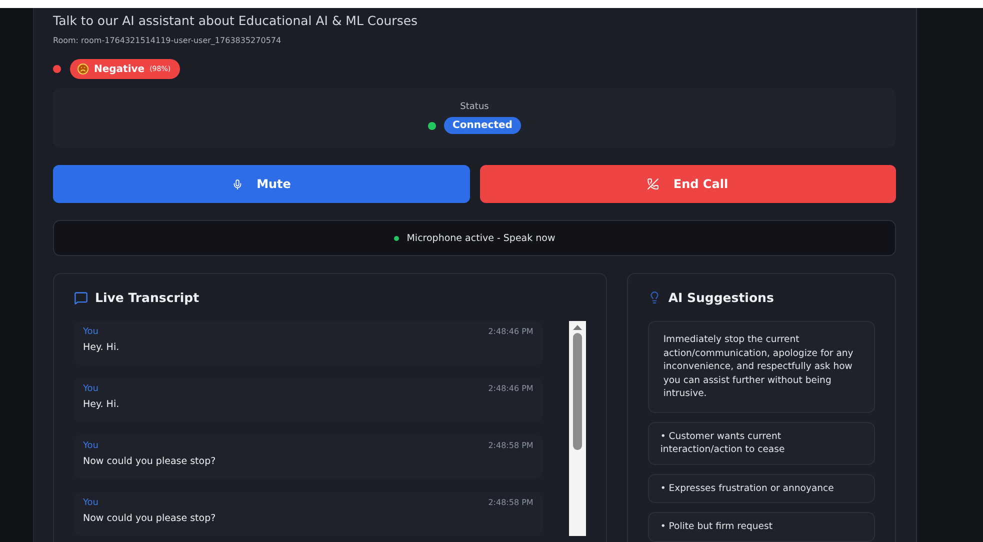 The width and height of the screenshot is (983, 542). Describe the element at coordinates (237, 184) in the screenshot. I see `microphone-icon` at that location.